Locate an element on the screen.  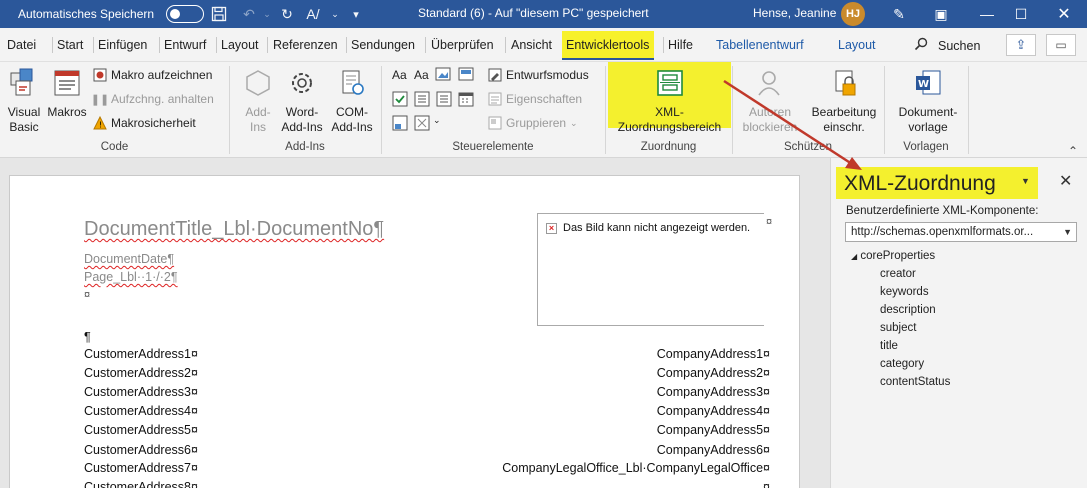
dropdown-list-control-icon is located at coordinates (444, 100).